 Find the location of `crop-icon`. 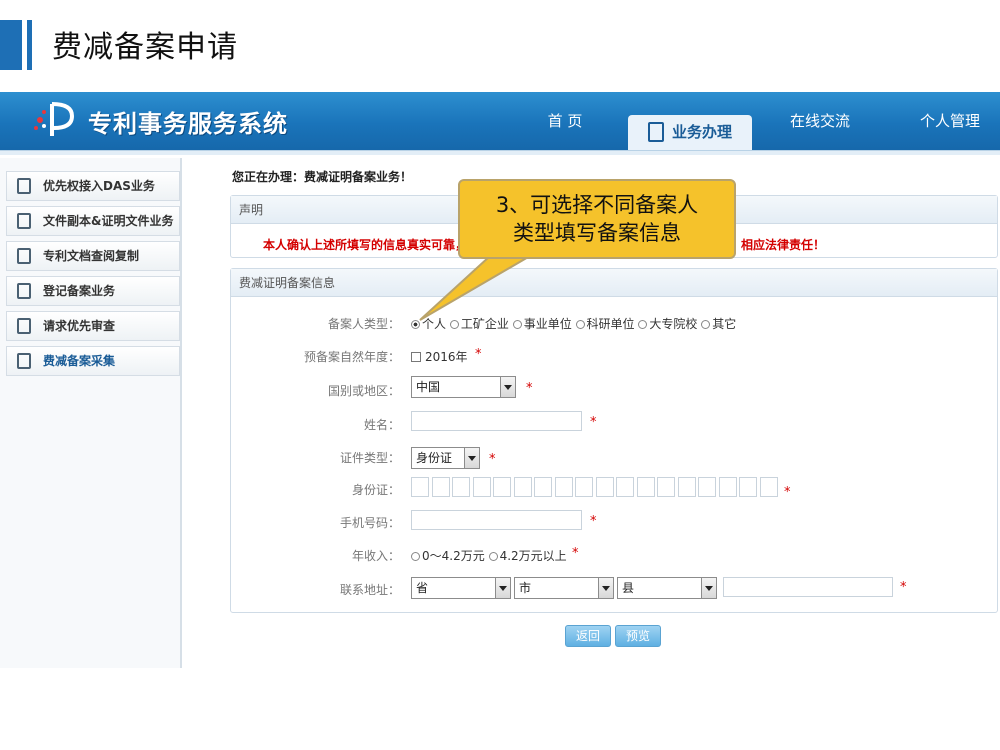

crop-icon is located at coordinates (24, 186).